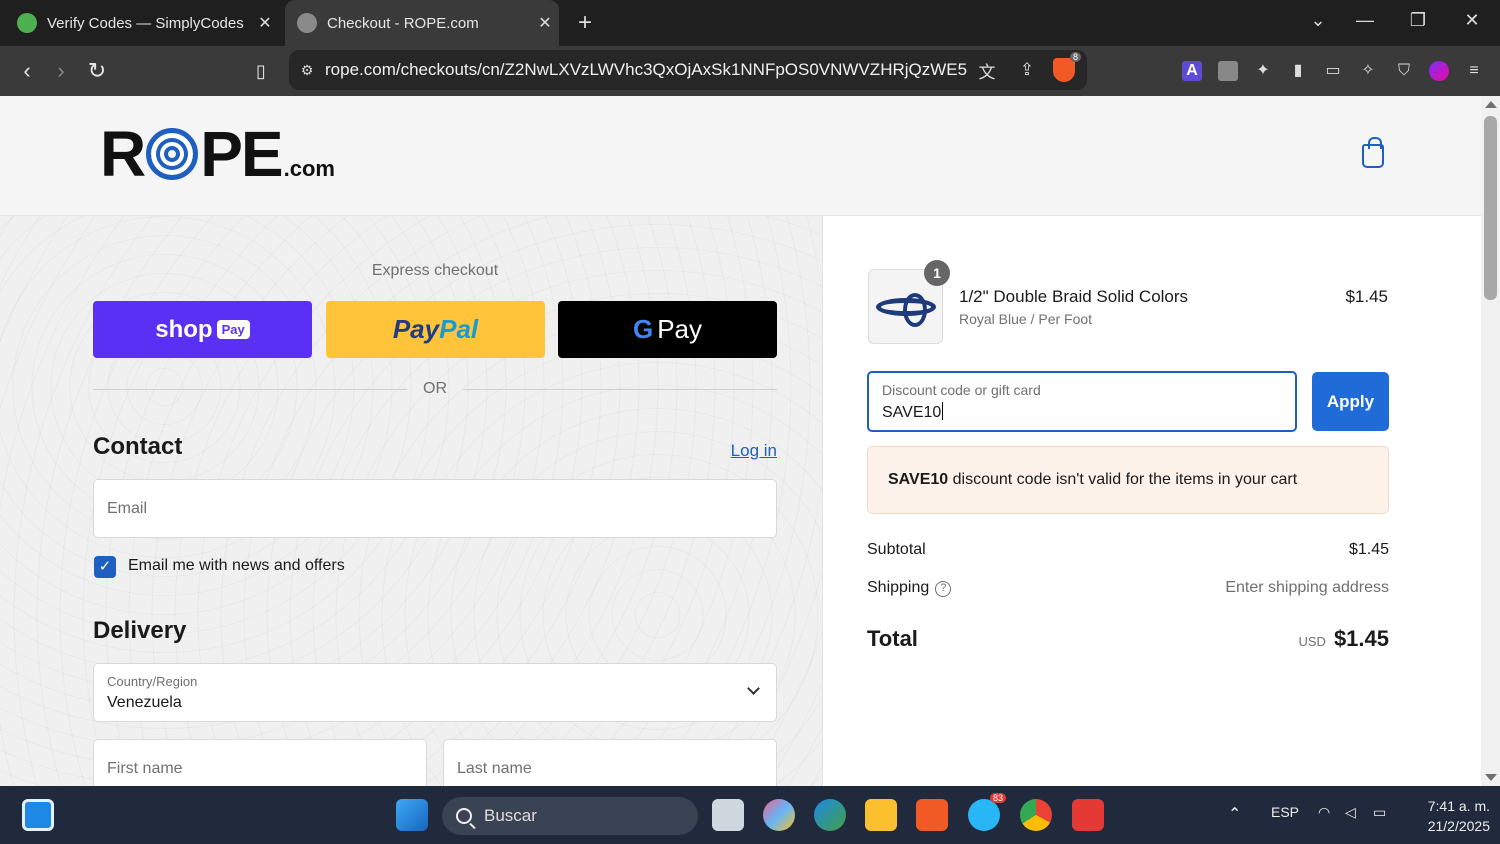 The width and height of the screenshot is (1500, 844). Describe the element at coordinates (585, 23) in the screenshot. I see `new-tab-button: +` at that location.